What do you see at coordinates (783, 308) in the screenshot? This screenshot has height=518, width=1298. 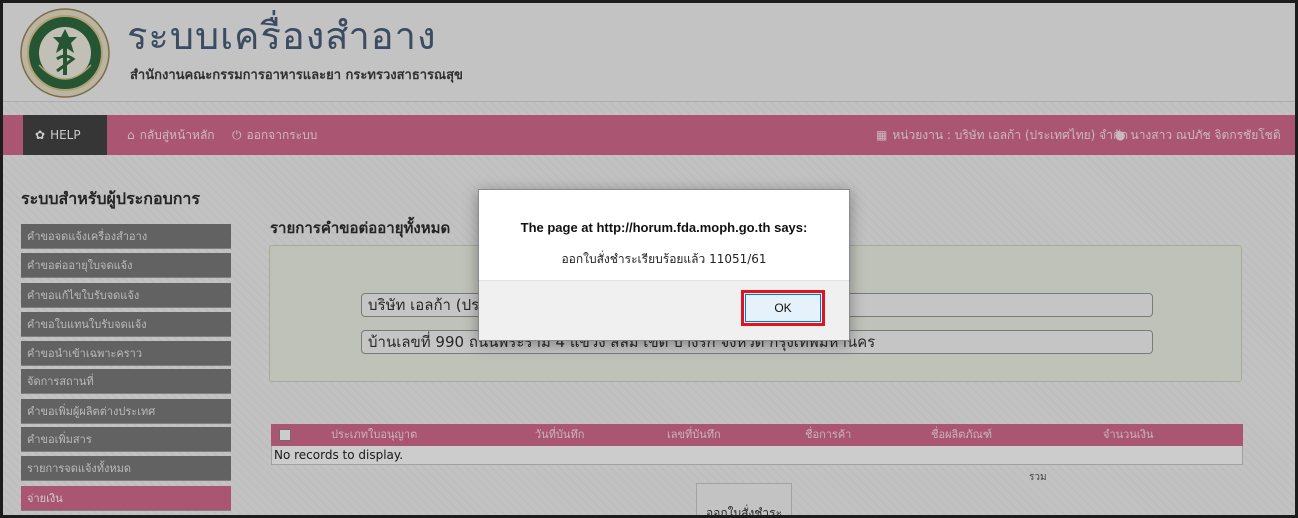 I see `ok-button: OK` at bounding box center [783, 308].